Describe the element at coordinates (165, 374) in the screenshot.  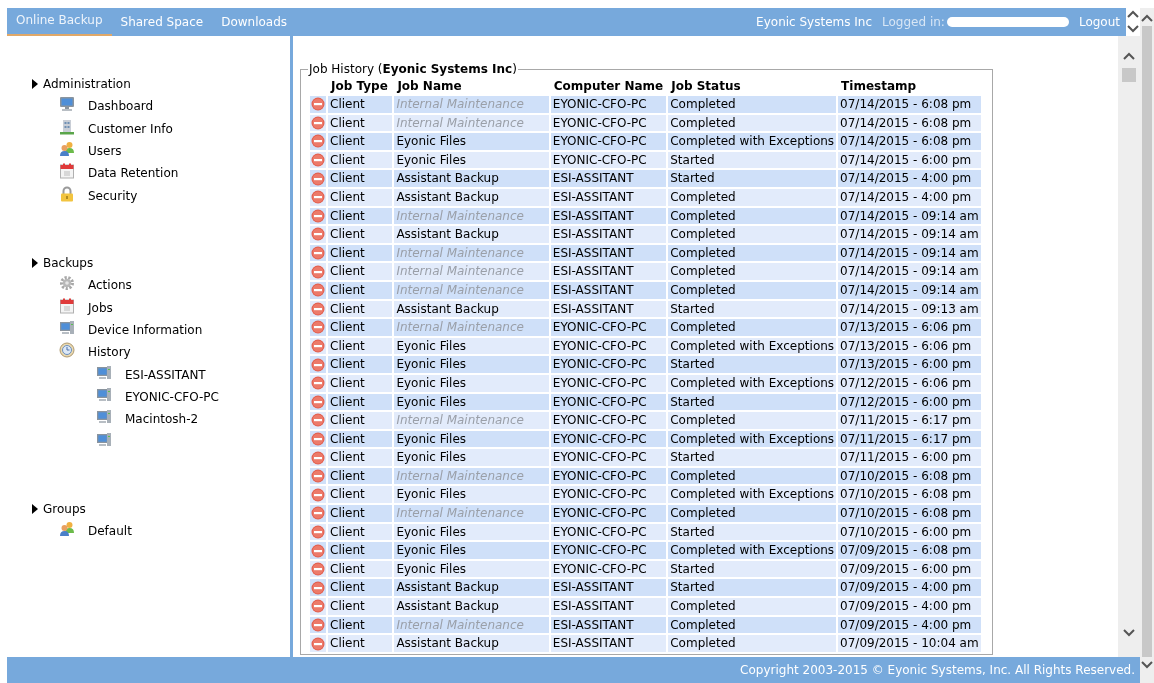
I see `sidebar-item: ESI-ASSITANT` at that location.